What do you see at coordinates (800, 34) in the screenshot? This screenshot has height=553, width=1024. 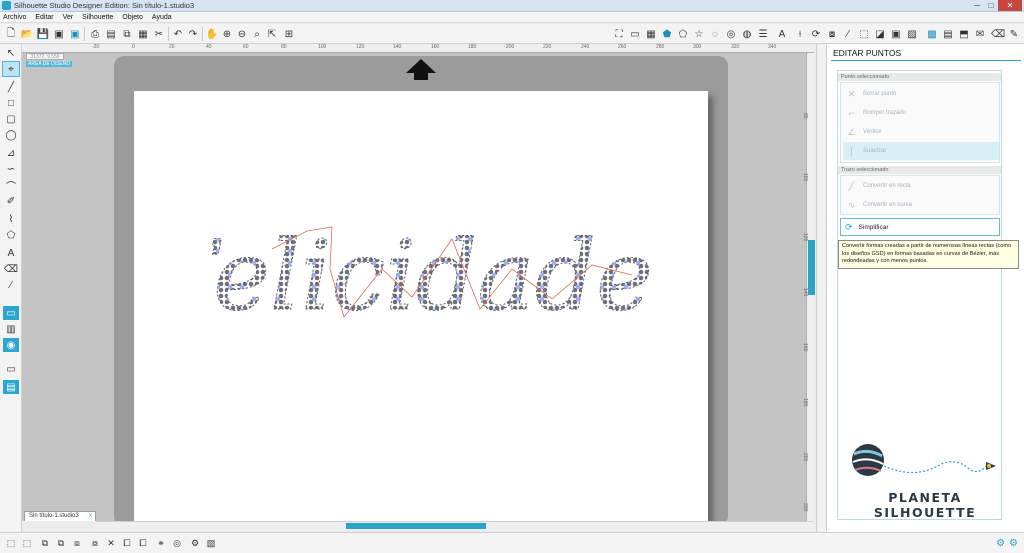 I see `align-icon: ⟊` at bounding box center [800, 34].